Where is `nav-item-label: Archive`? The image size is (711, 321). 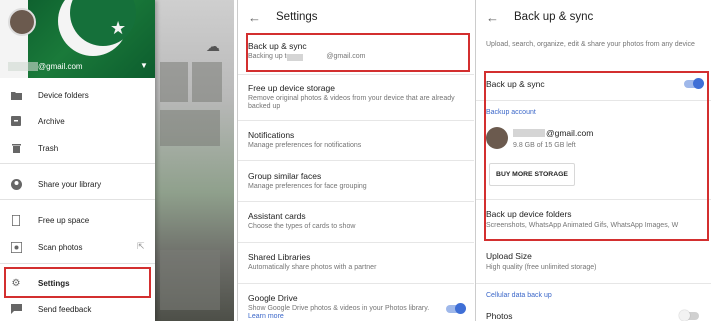
nav-item-label: Archive is located at coordinates (51, 121).